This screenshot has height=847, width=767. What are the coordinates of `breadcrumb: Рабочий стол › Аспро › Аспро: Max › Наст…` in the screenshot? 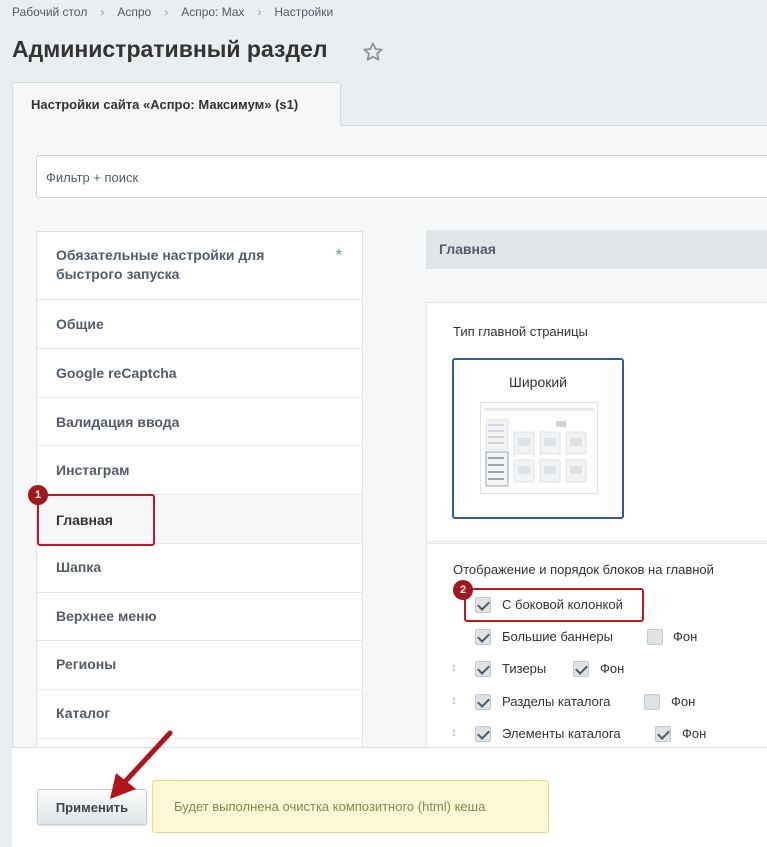 It's located at (172, 12).